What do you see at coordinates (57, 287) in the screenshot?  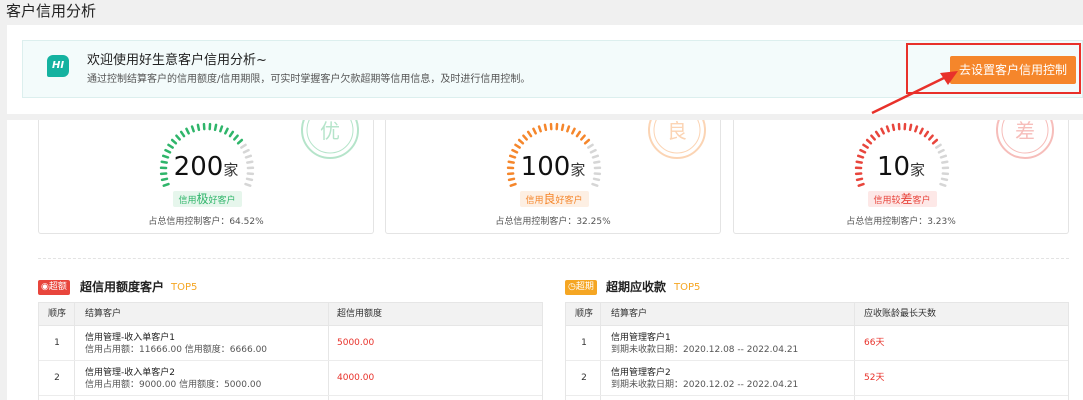 I see `over-limit-badge-label: 超额` at bounding box center [57, 287].